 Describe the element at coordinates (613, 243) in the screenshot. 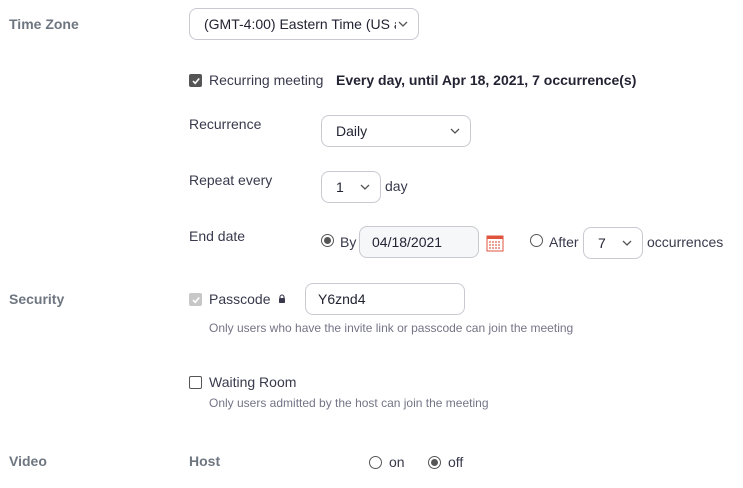

I see `occurrences-select: 7` at that location.